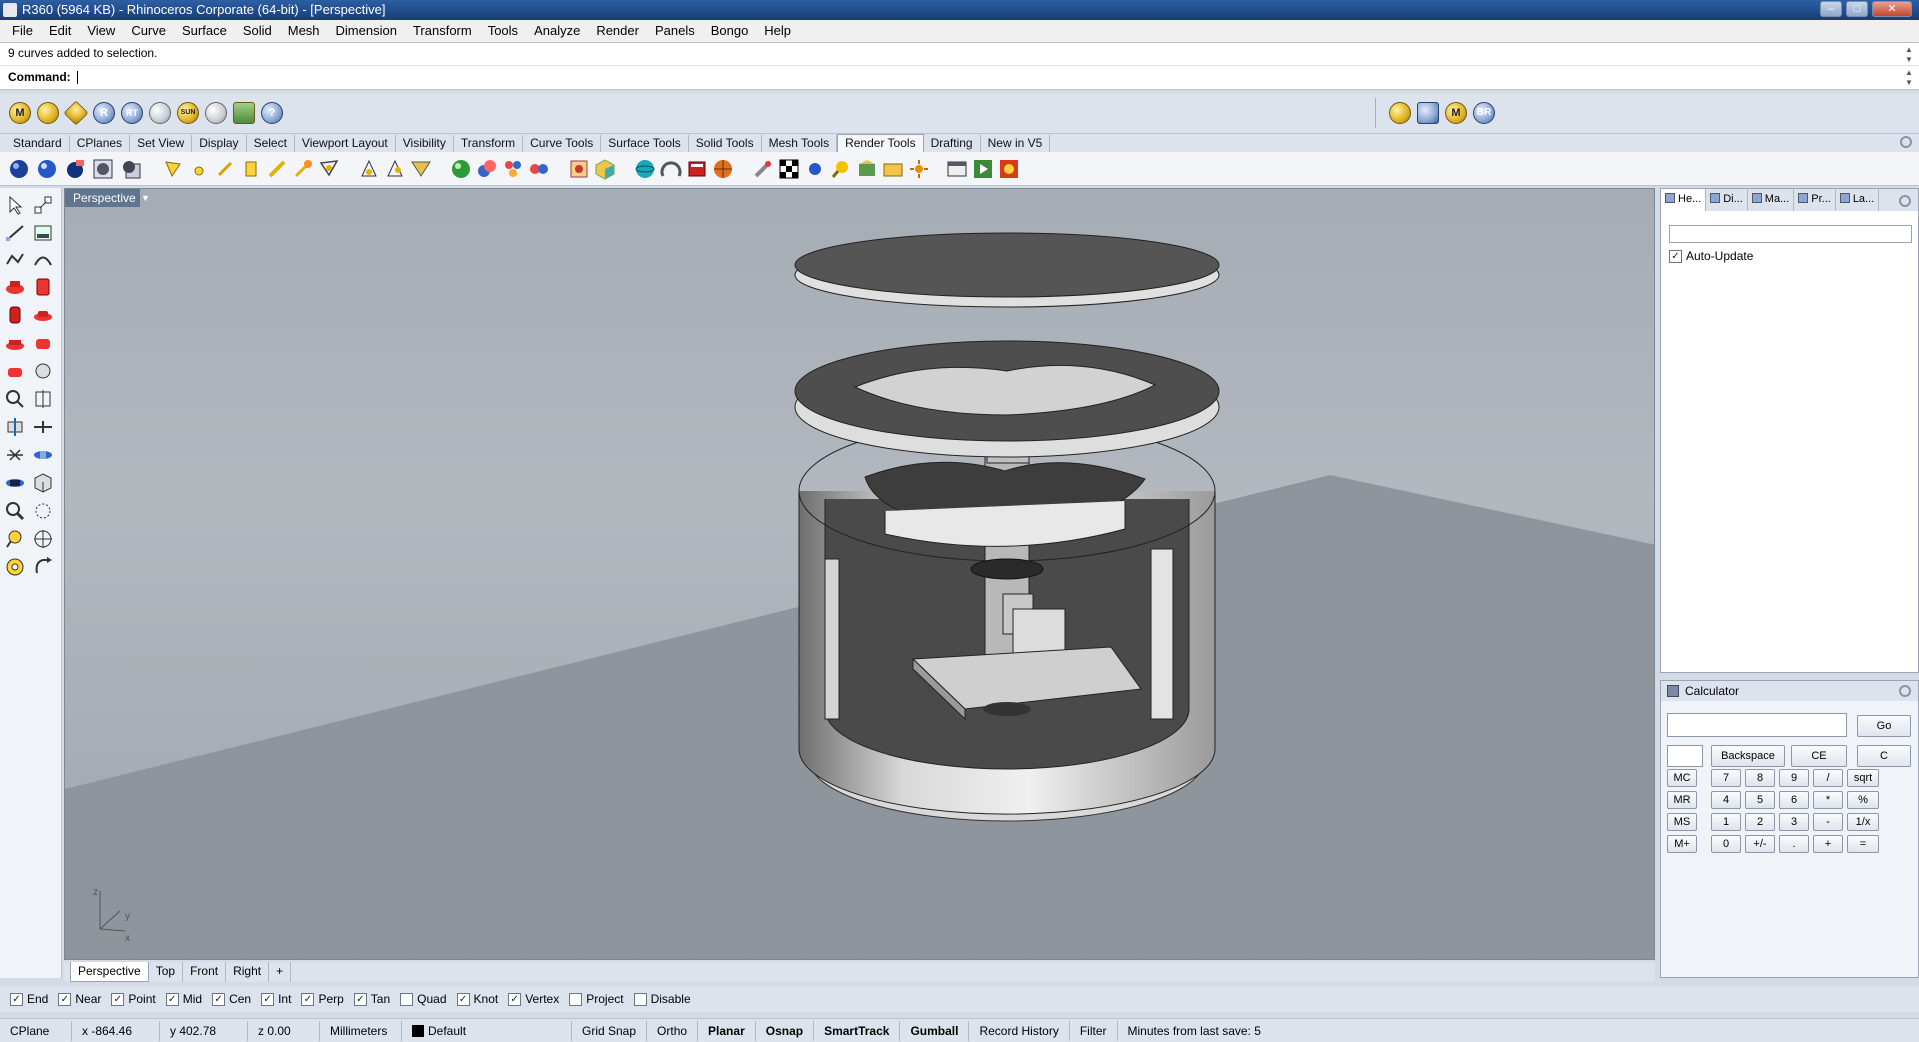  What do you see at coordinates (662, 999) in the screenshot?
I see `osnap-disable: Disable` at bounding box center [662, 999].